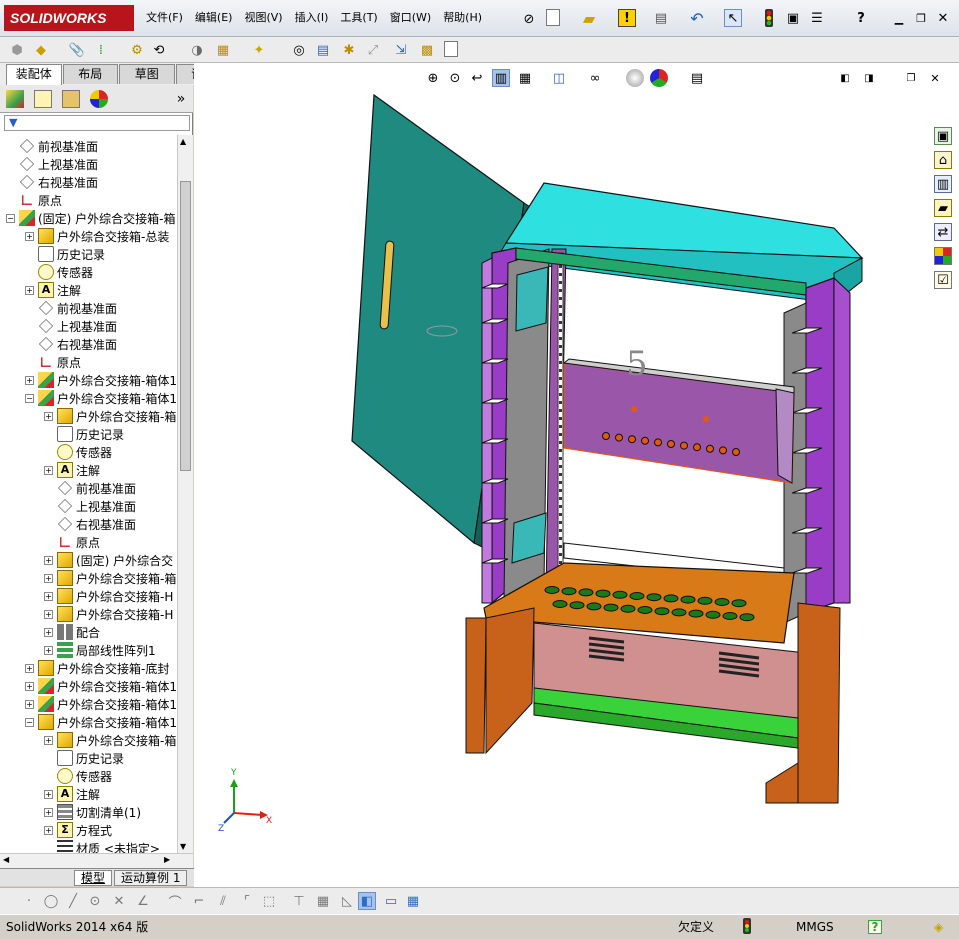  What do you see at coordinates (77, 50) in the screenshot?
I see `mate-icon: 📎` at bounding box center [77, 50].